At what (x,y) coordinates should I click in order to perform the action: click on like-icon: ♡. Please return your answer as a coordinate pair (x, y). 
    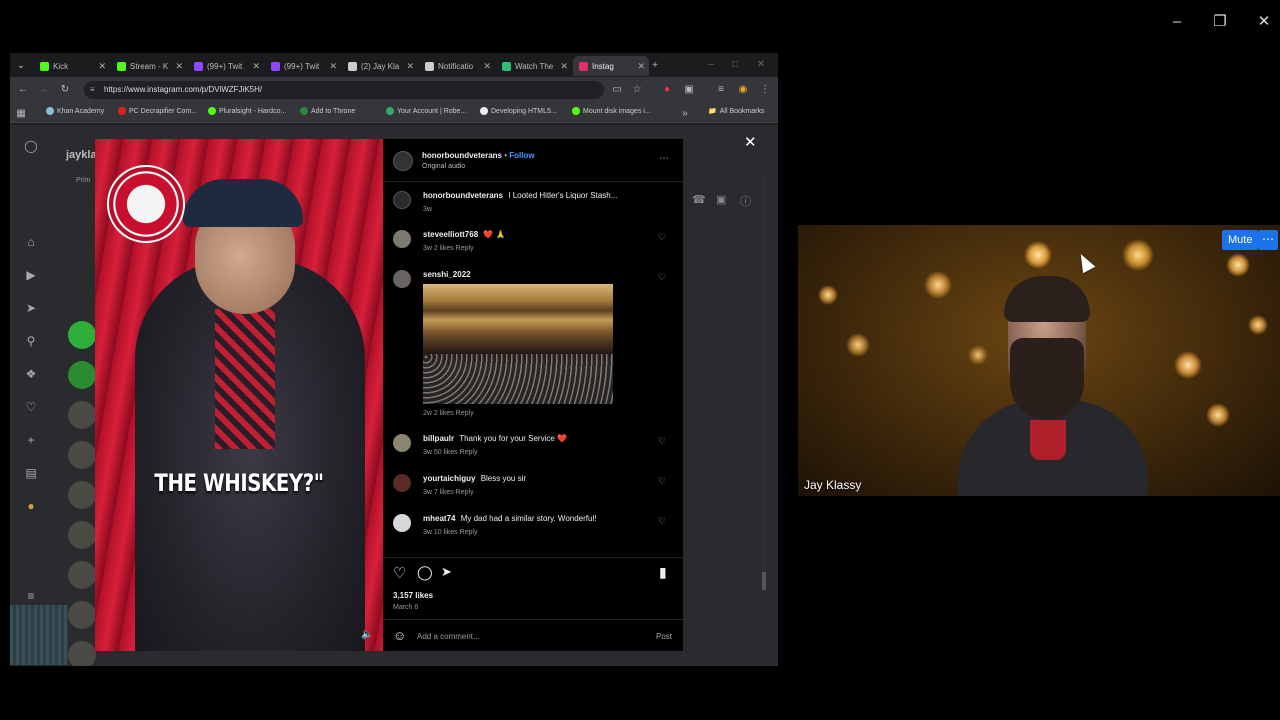
    Looking at the image, I should click on (399, 573).